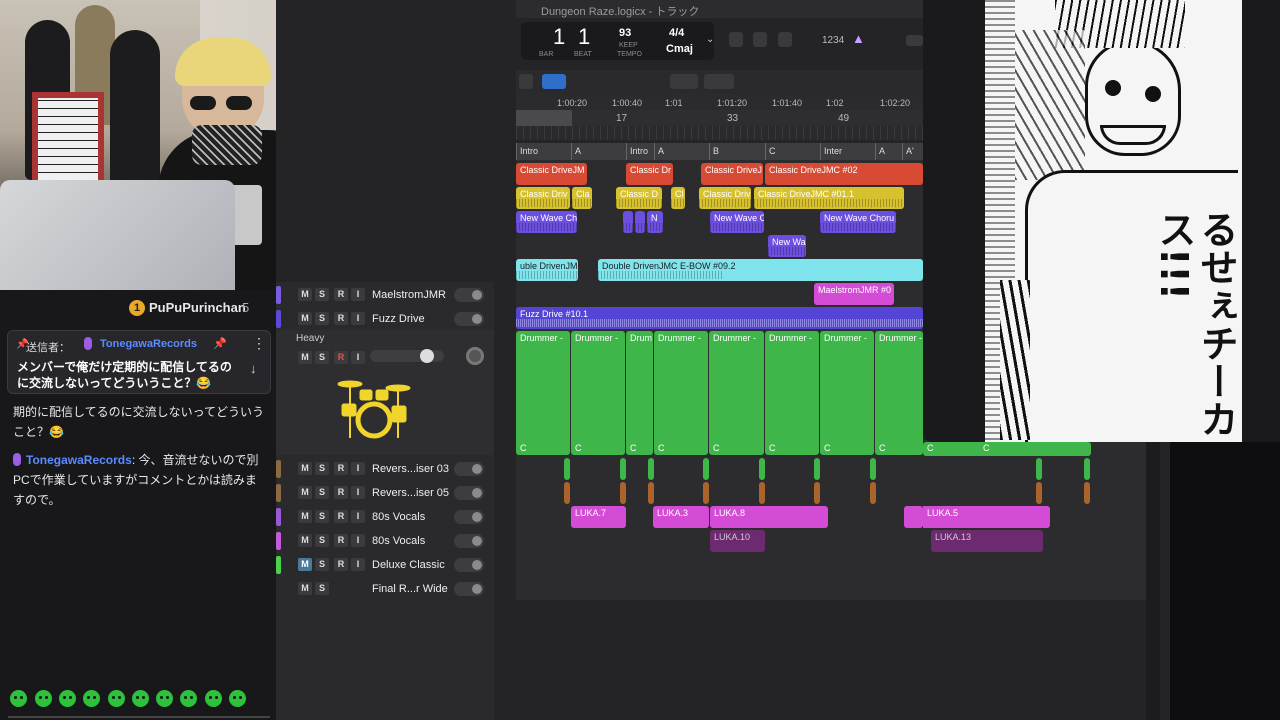 The width and height of the screenshot is (1280, 720). Describe the element at coordinates (655, 222) in the screenshot. I see `audio-region: N` at that location.